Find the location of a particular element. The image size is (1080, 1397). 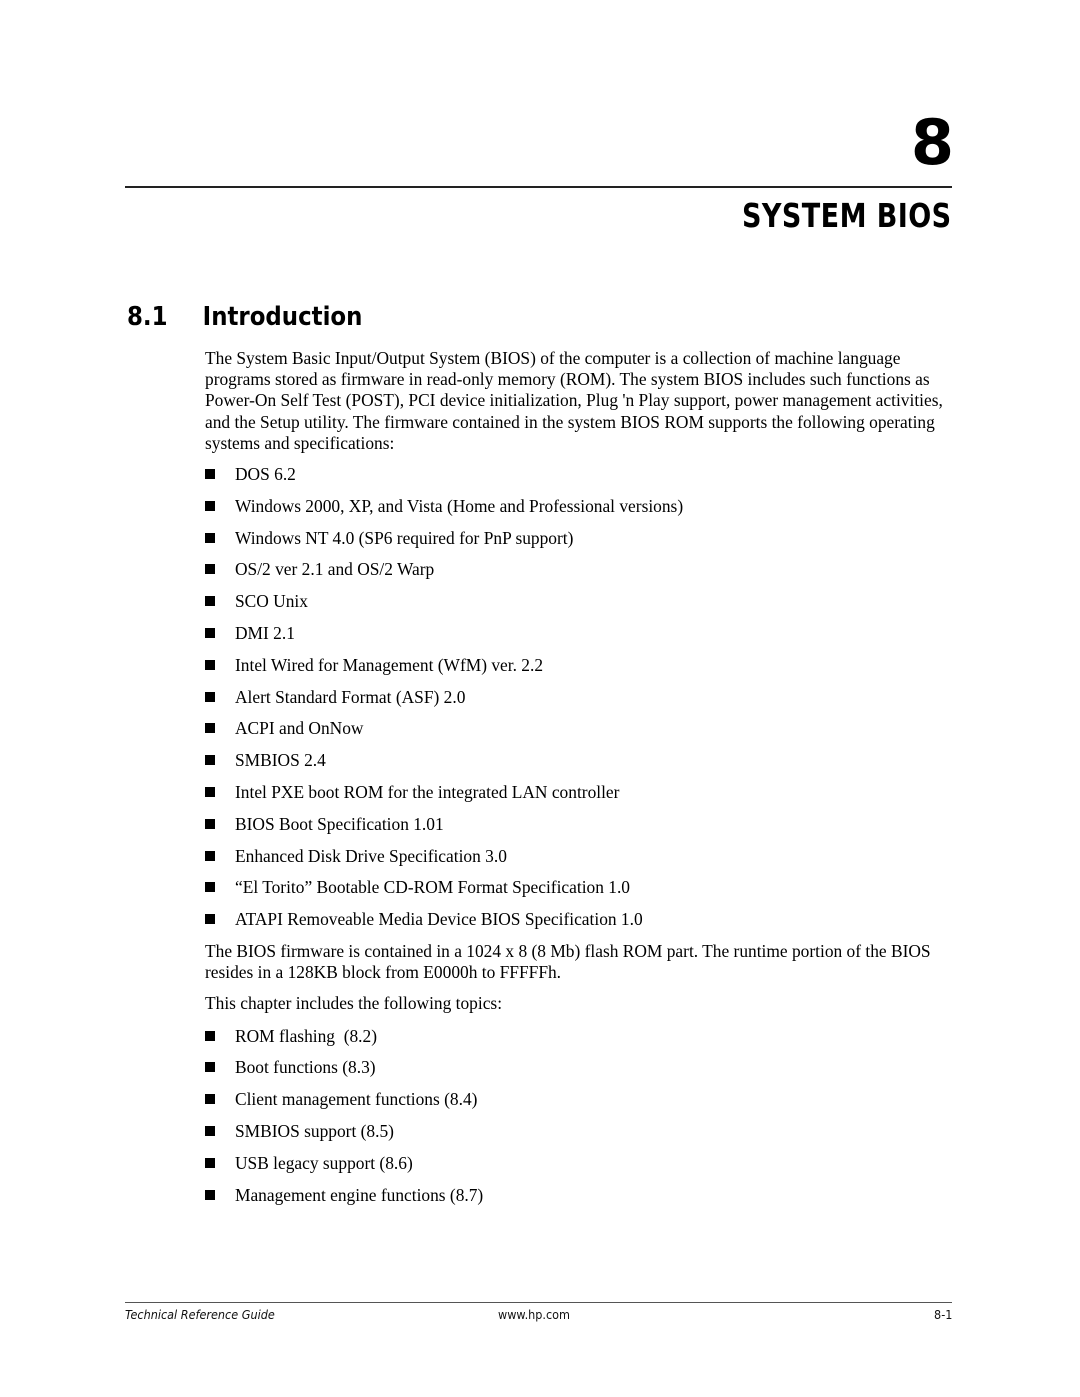

list-item: OS/2 ver 2.1 and OS/2 Warp is located at coordinates (585, 575).